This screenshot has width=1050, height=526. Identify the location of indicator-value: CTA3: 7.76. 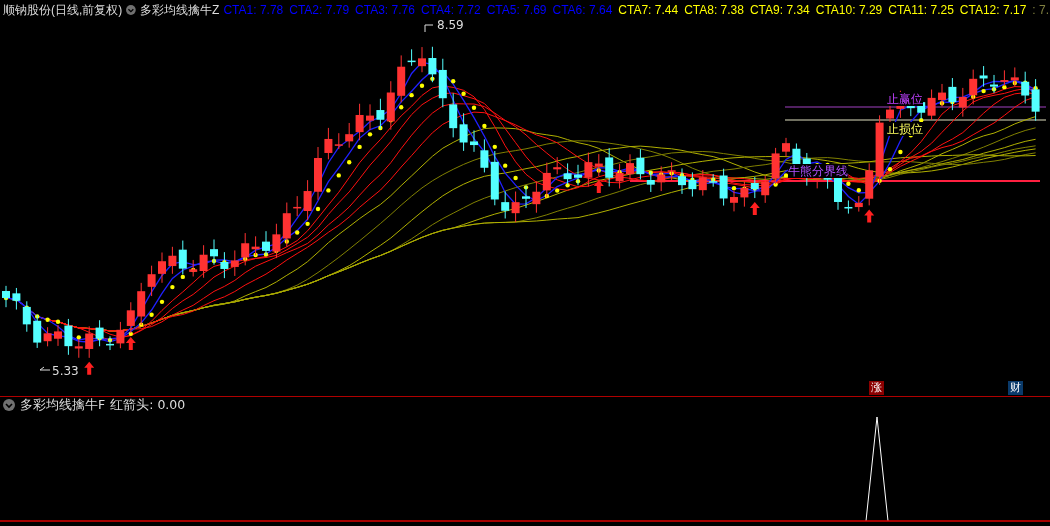
(385, 10).